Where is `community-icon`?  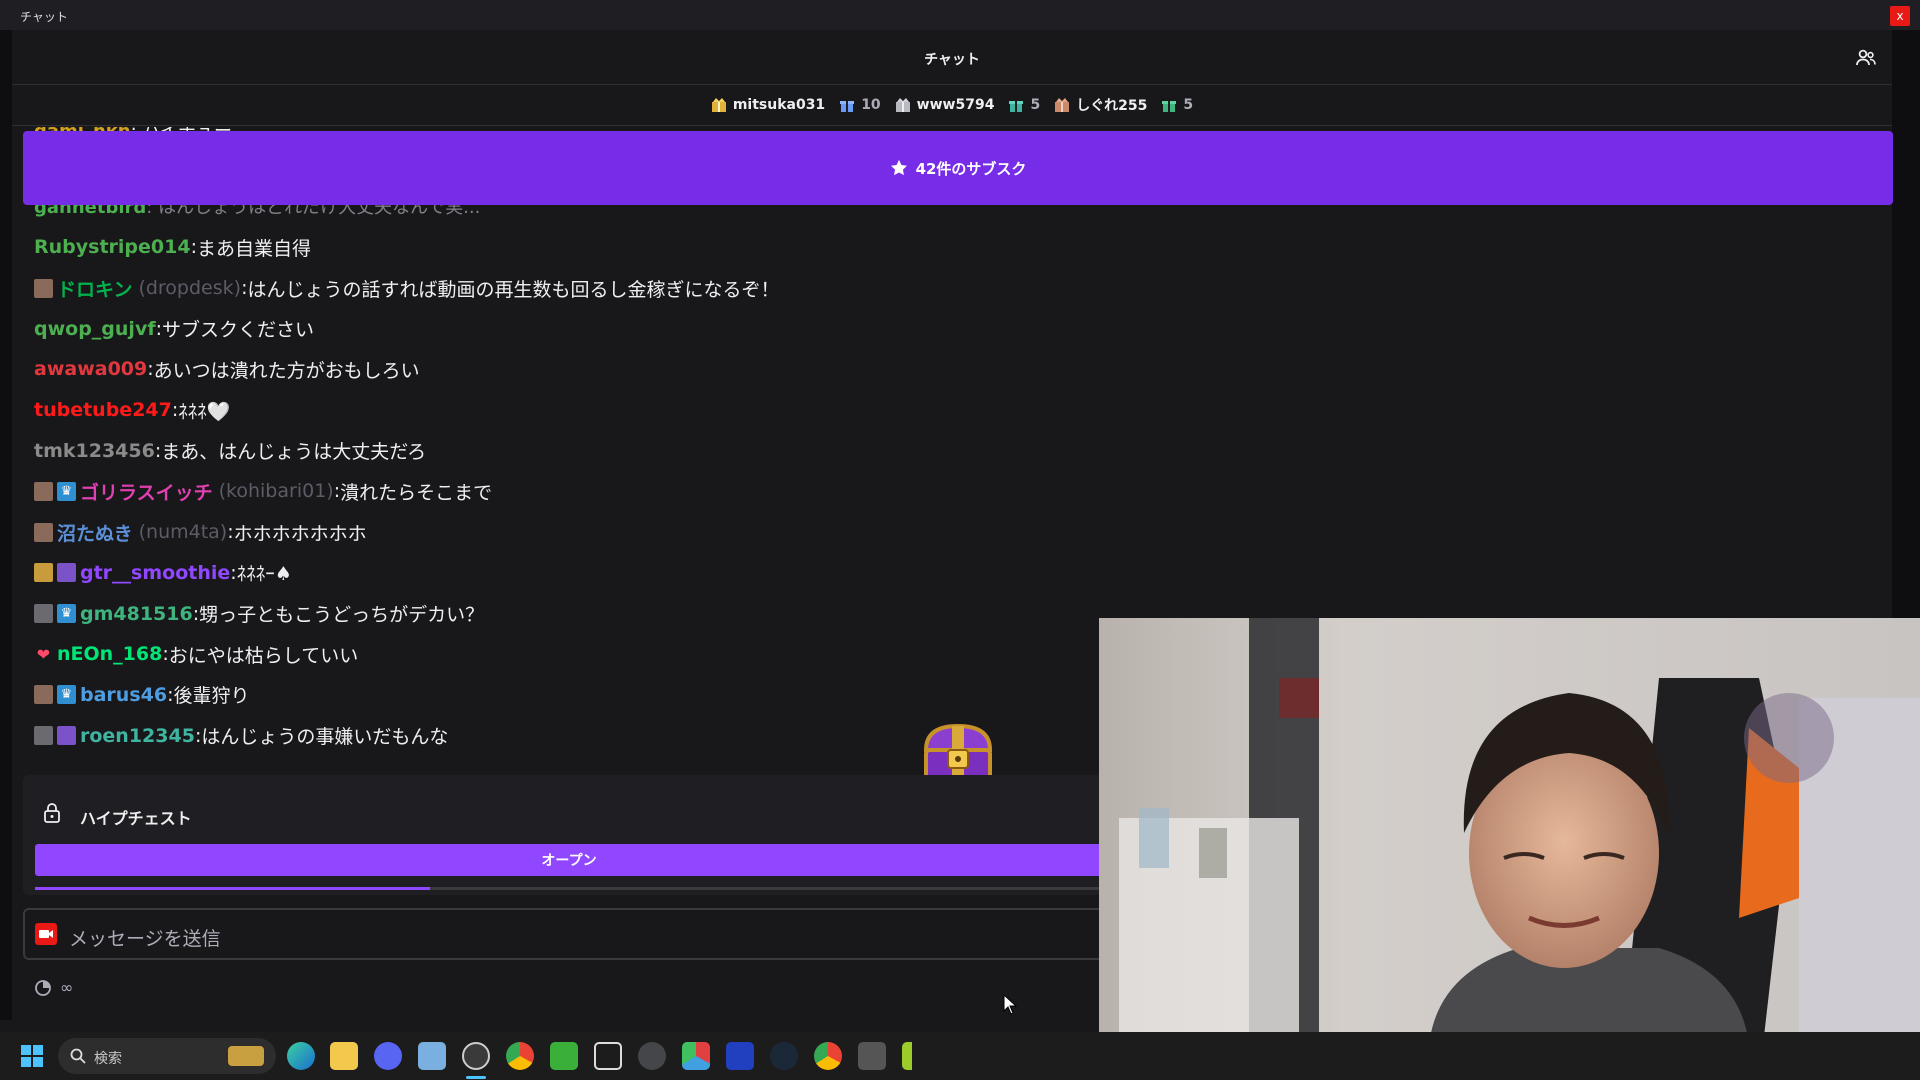
community-icon is located at coordinates (1866, 58).